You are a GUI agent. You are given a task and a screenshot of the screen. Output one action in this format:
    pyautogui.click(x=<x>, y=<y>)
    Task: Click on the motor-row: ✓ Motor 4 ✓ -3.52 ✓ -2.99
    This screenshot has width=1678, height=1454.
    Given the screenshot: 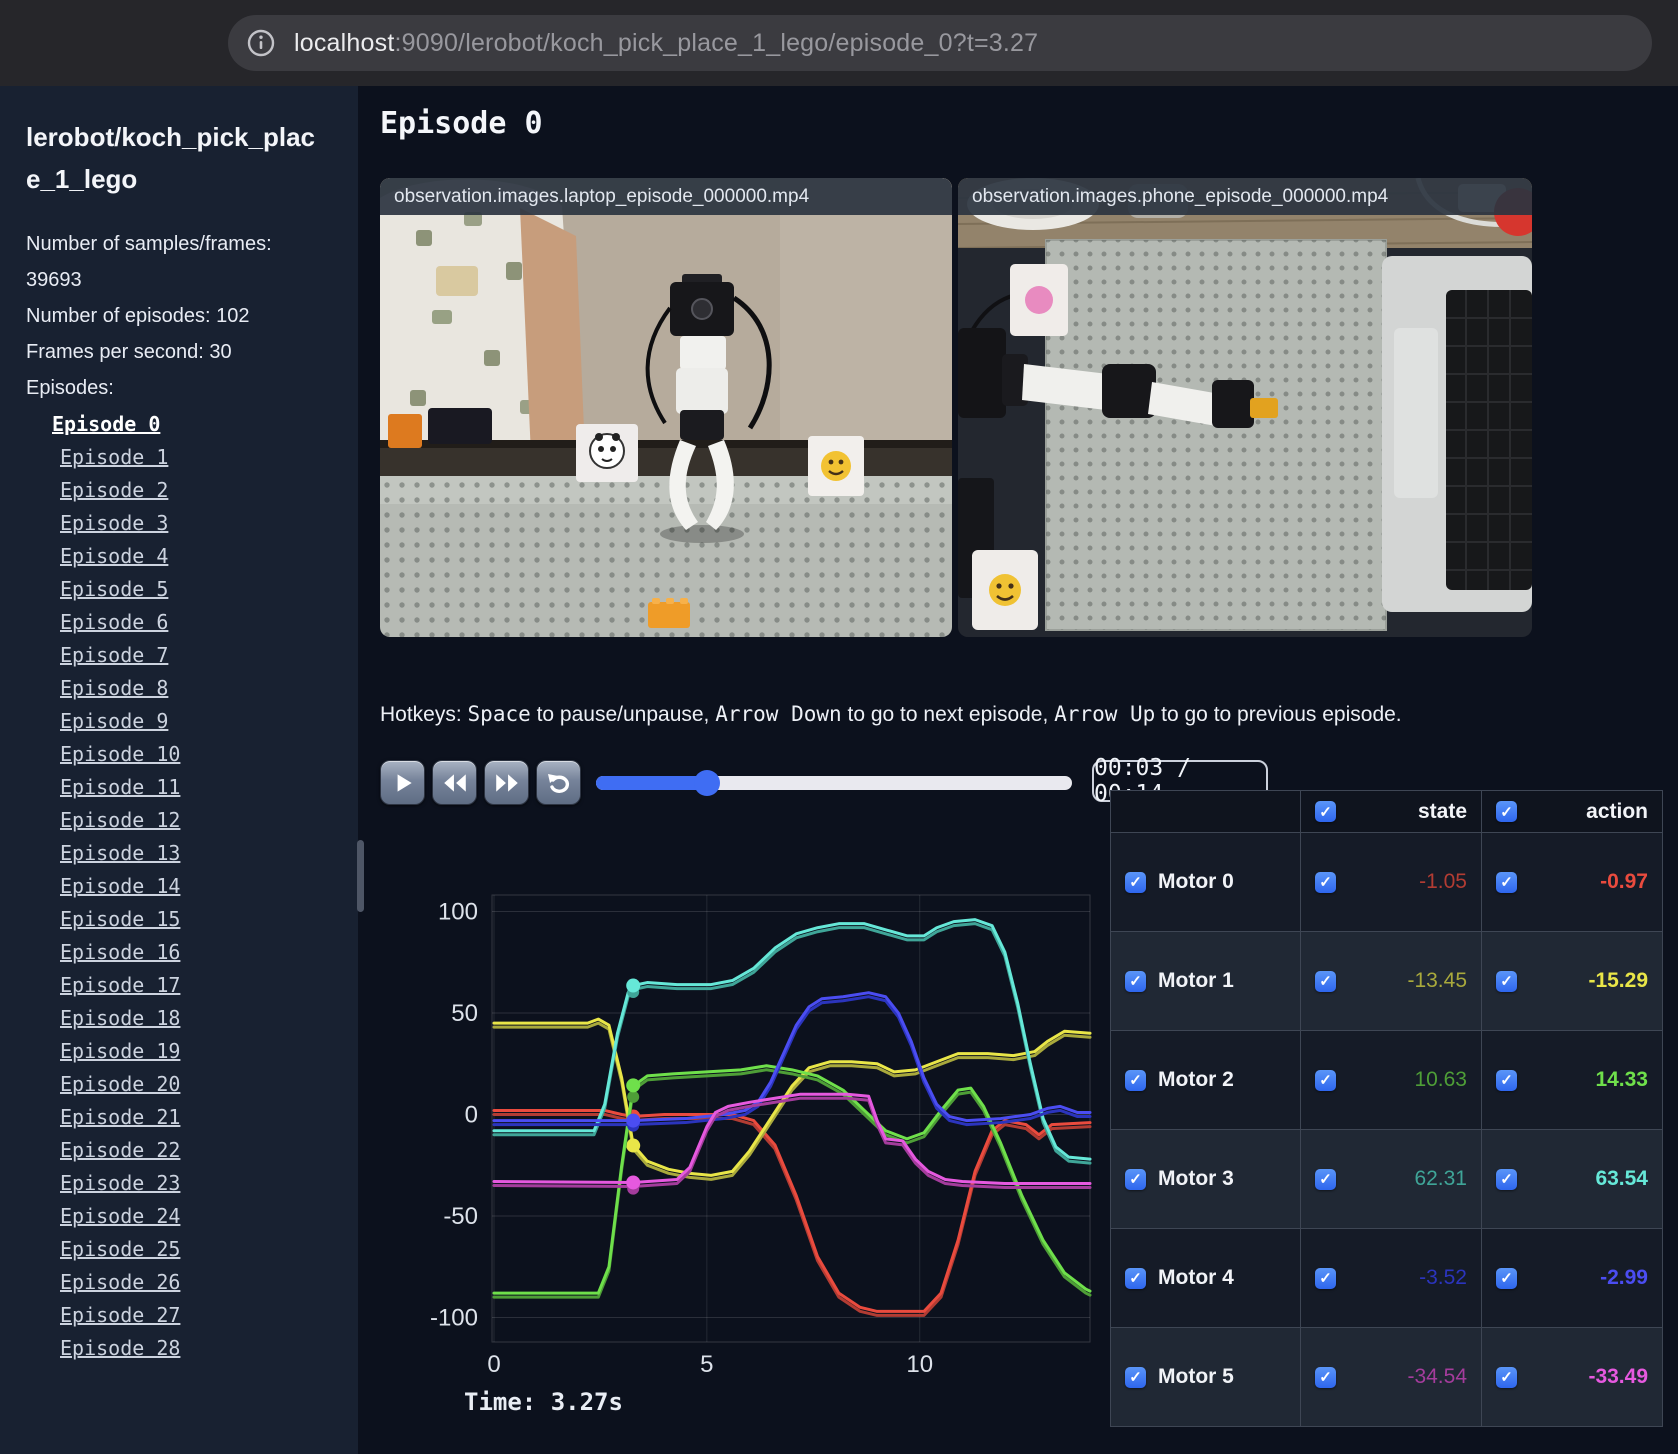 What is the action you would take?
    pyautogui.click(x=1386, y=1277)
    